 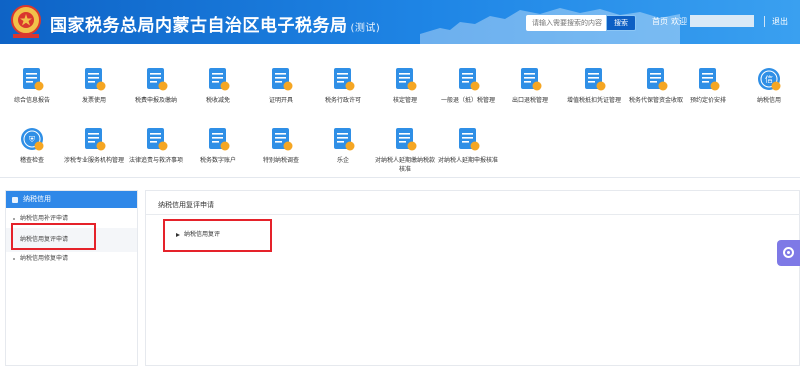 I want to click on report-icon, so click(x=32, y=79).